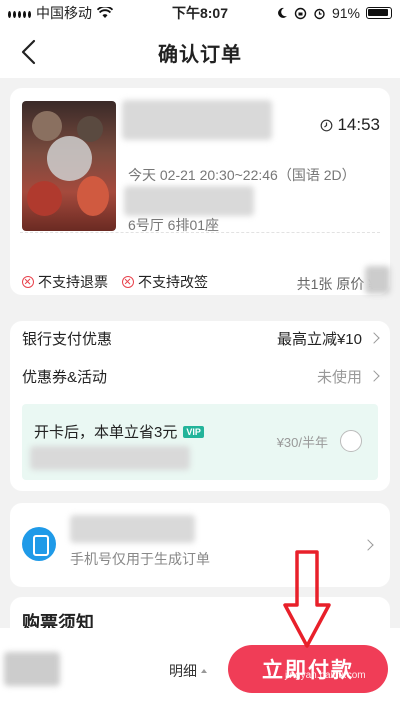 The width and height of the screenshot is (400, 710). Describe the element at coordinates (282, 12) in the screenshot. I see `moon-icon` at that location.